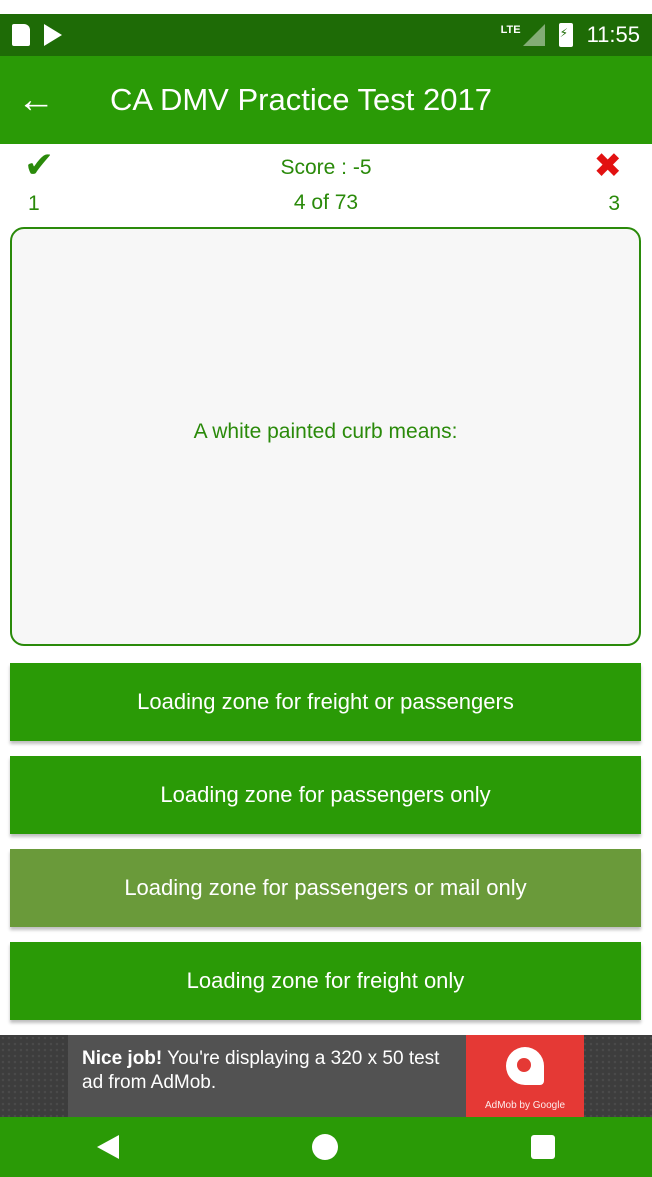 The image size is (652, 1177). Describe the element at coordinates (36, 100) in the screenshot. I see `arrow-left-icon: ←` at that location.